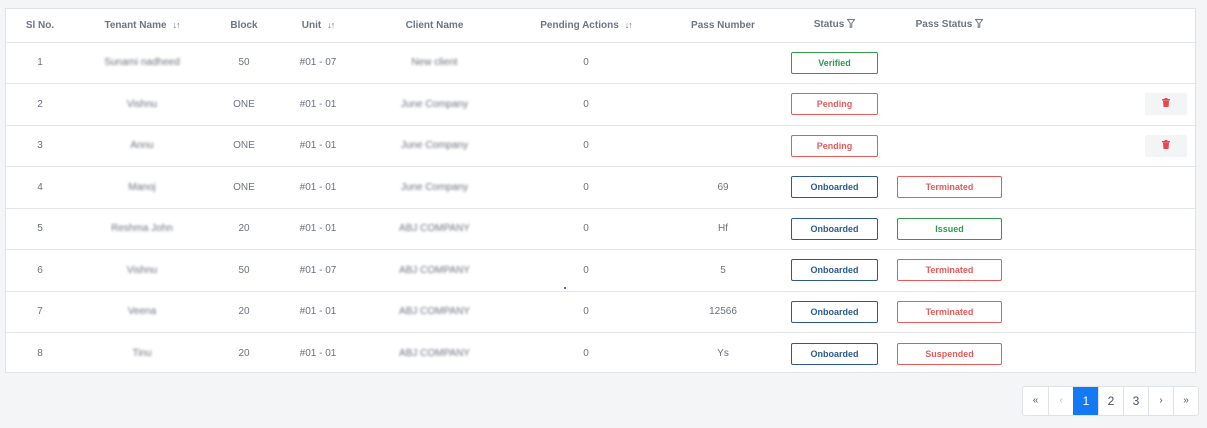  What do you see at coordinates (1110, 401) in the screenshot?
I see `page-button-2: 2` at bounding box center [1110, 401].